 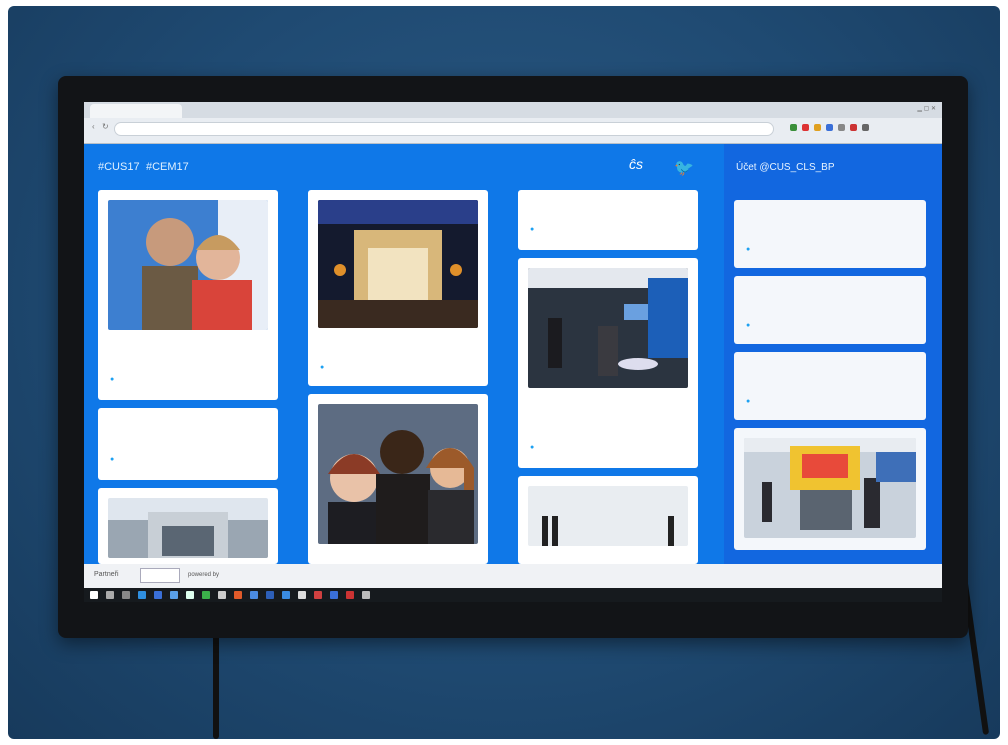 What do you see at coordinates (188, 265) in the screenshot?
I see `tweet-photo-selfie-couple` at bounding box center [188, 265].